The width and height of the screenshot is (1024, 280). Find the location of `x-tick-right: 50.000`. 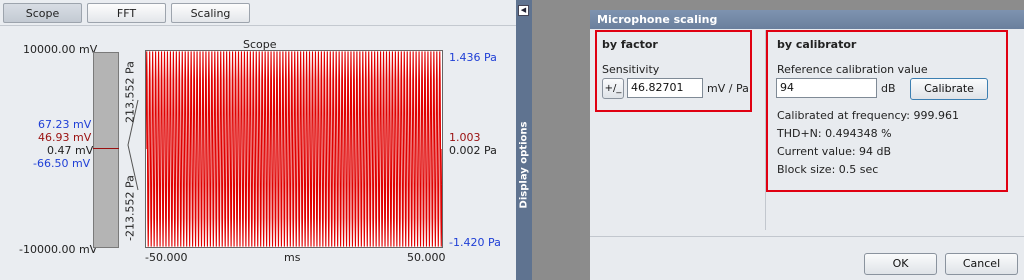

x-tick-right: 50.000 is located at coordinates (426, 257).